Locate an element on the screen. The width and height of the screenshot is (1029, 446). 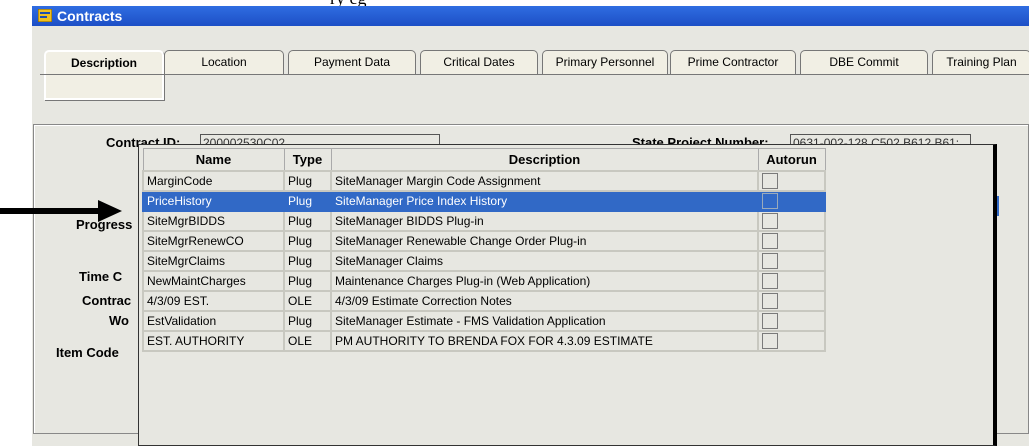
tab-training-plan: Training Plan is located at coordinates (980, 62).